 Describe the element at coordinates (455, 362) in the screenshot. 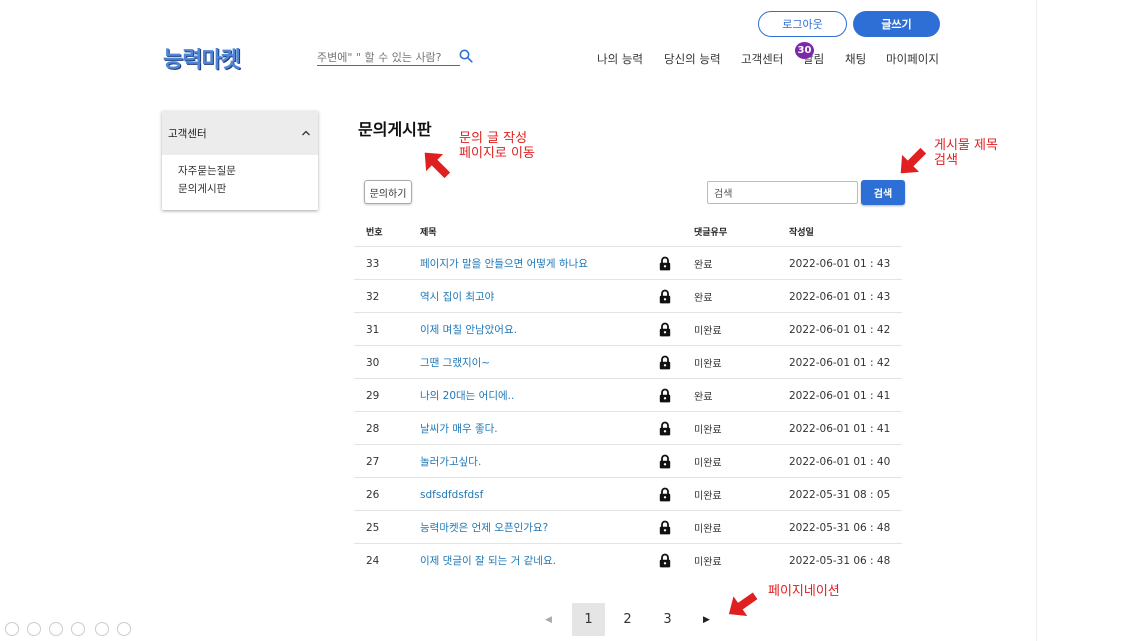

I see `row-title-link: 그땐 그랬지이~` at that location.